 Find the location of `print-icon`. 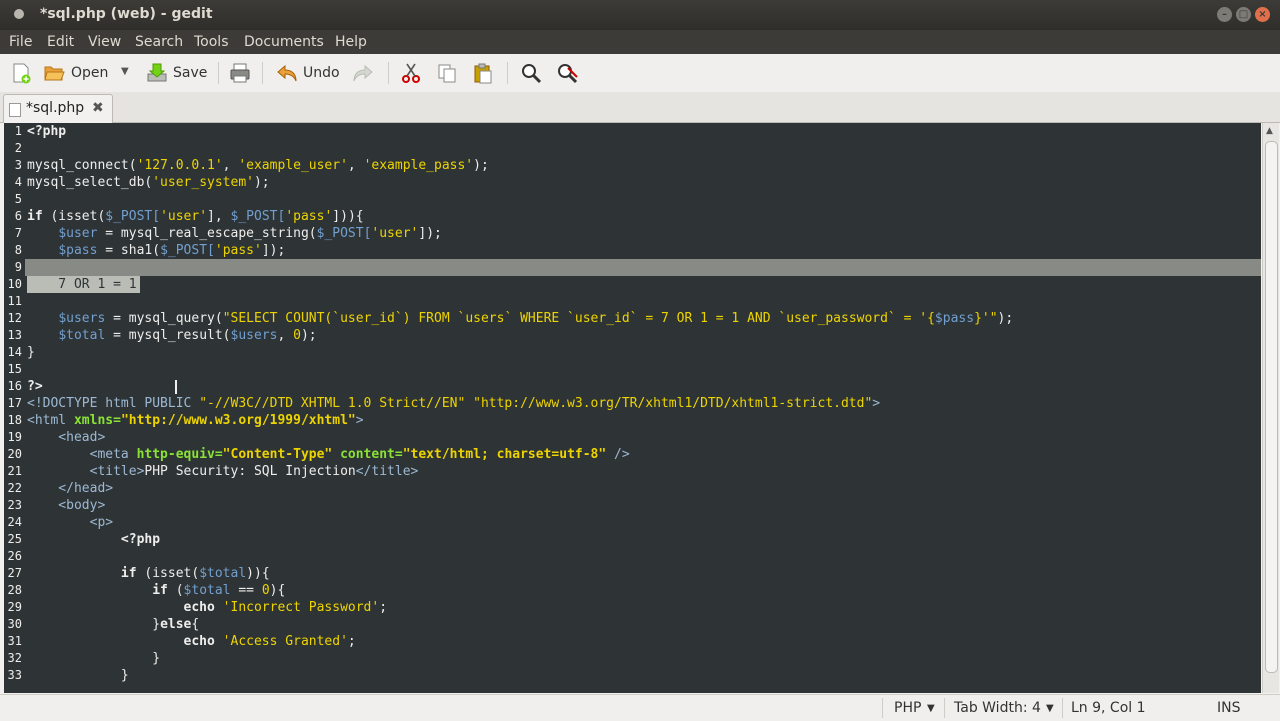

print-icon is located at coordinates (240, 73).